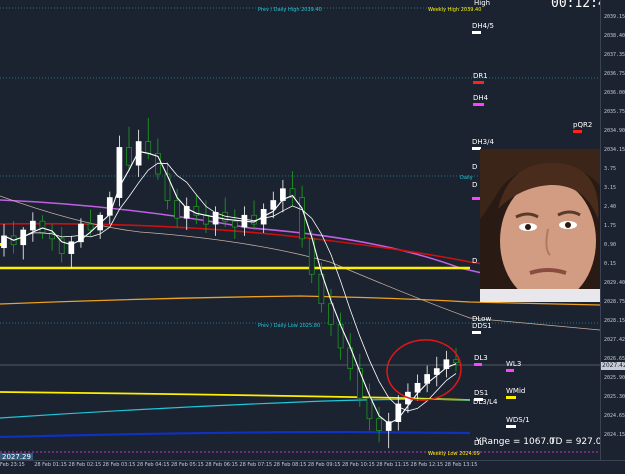  Describe the element at coordinates (187, 465) in the screenshot. I see `time-tick: 28 Feb 05:15` at that location.